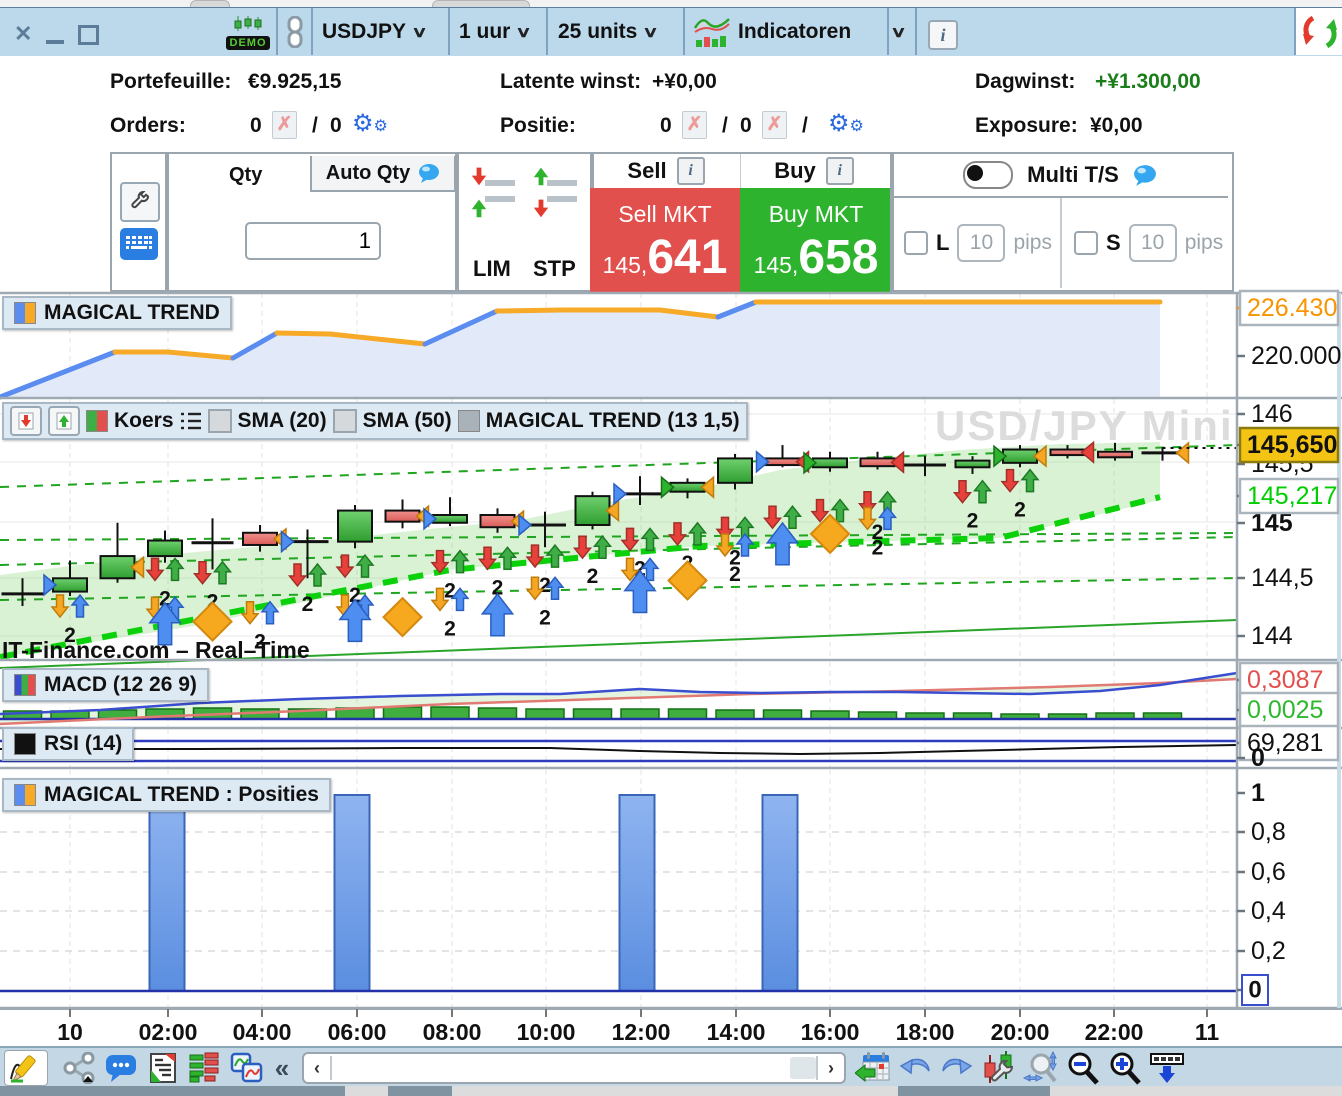 The height and width of the screenshot is (1096, 1342). Describe the element at coordinates (1268, 951) in the screenshot. I see `svg-text: 0,2` at that location.